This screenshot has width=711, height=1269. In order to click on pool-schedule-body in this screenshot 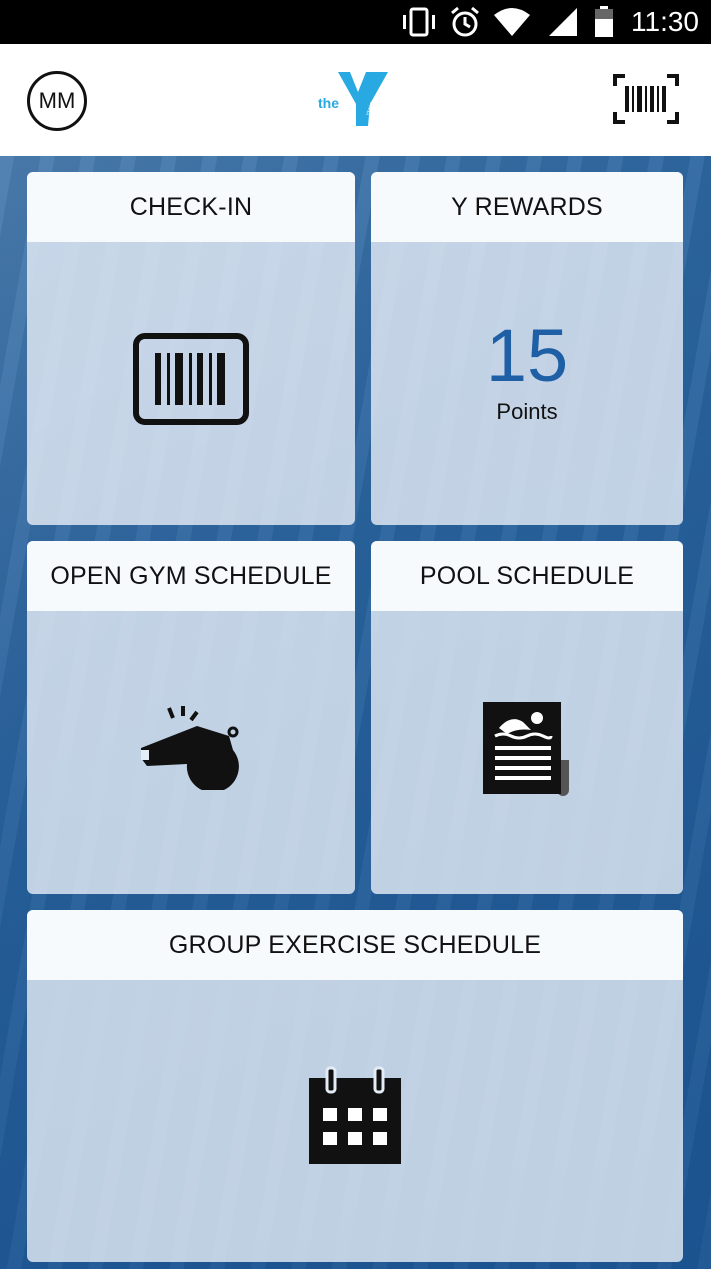, I will do `click(527, 752)`.